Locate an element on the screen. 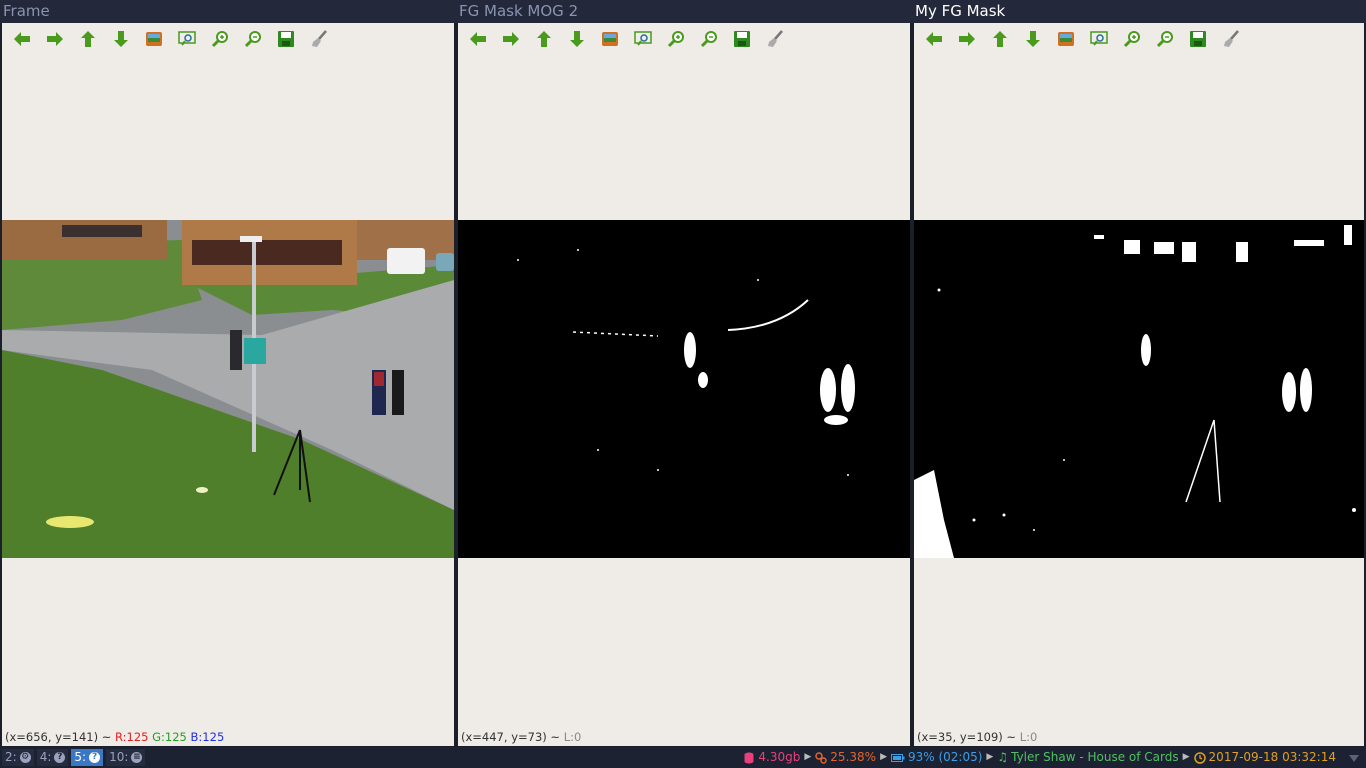 This screenshot has height=768, width=1366. workspace-list: 2: ⚙ 4: ? 5: ? 10: ≡ is located at coordinates (74, 757).